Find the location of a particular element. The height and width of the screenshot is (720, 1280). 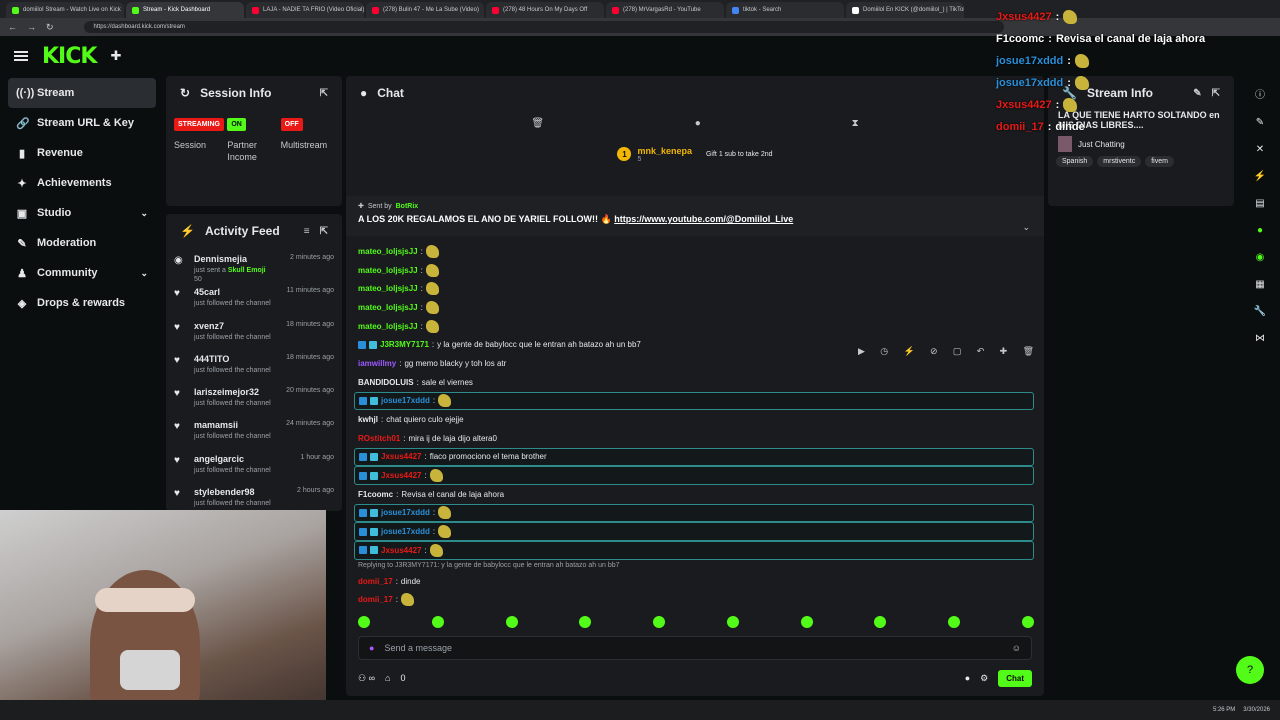

sidebar-item-stream-url-key: 🔗 Stream URL & Key is located at coordinates (82, 123).